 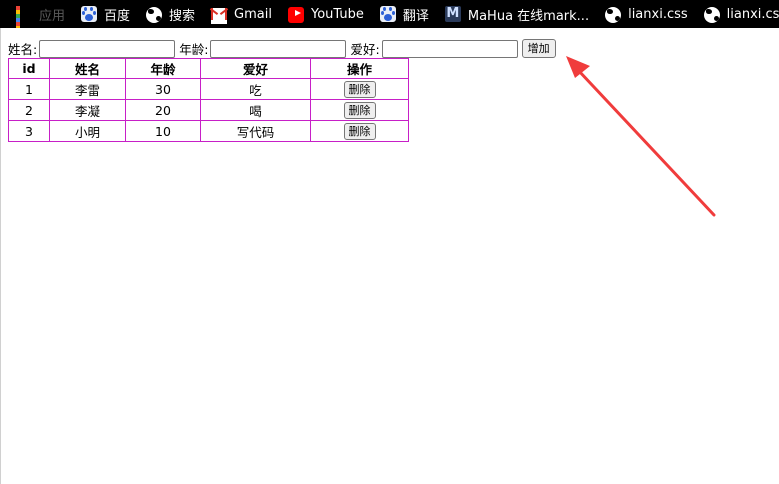 I want to click on annotation-arrow-icon, so click(x=641, y=136).